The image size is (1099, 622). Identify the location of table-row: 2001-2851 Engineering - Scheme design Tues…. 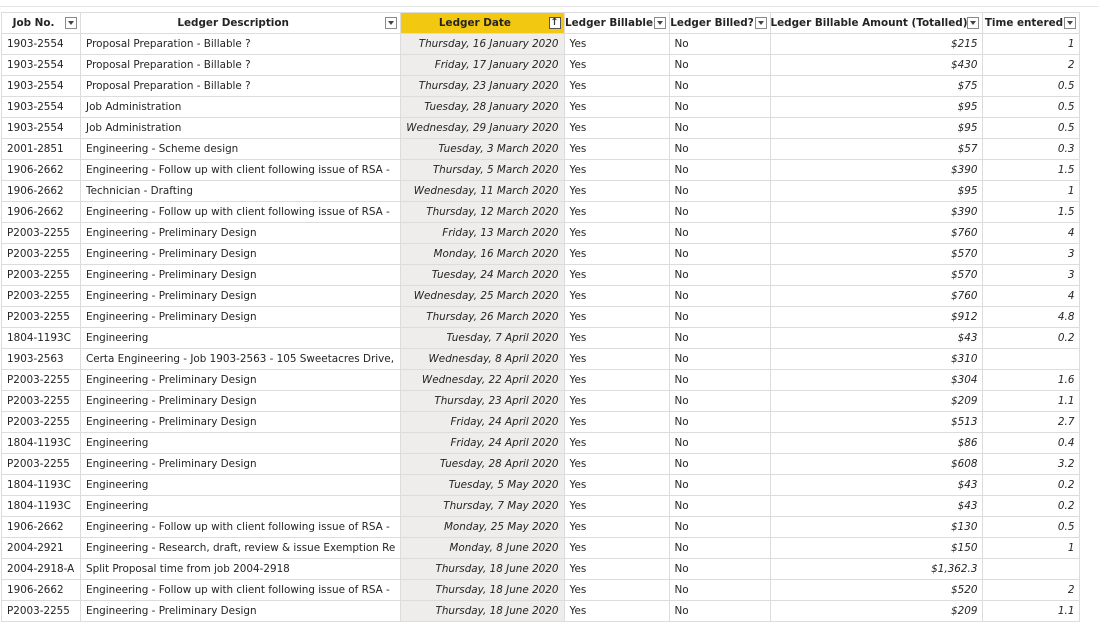
(541, 149).